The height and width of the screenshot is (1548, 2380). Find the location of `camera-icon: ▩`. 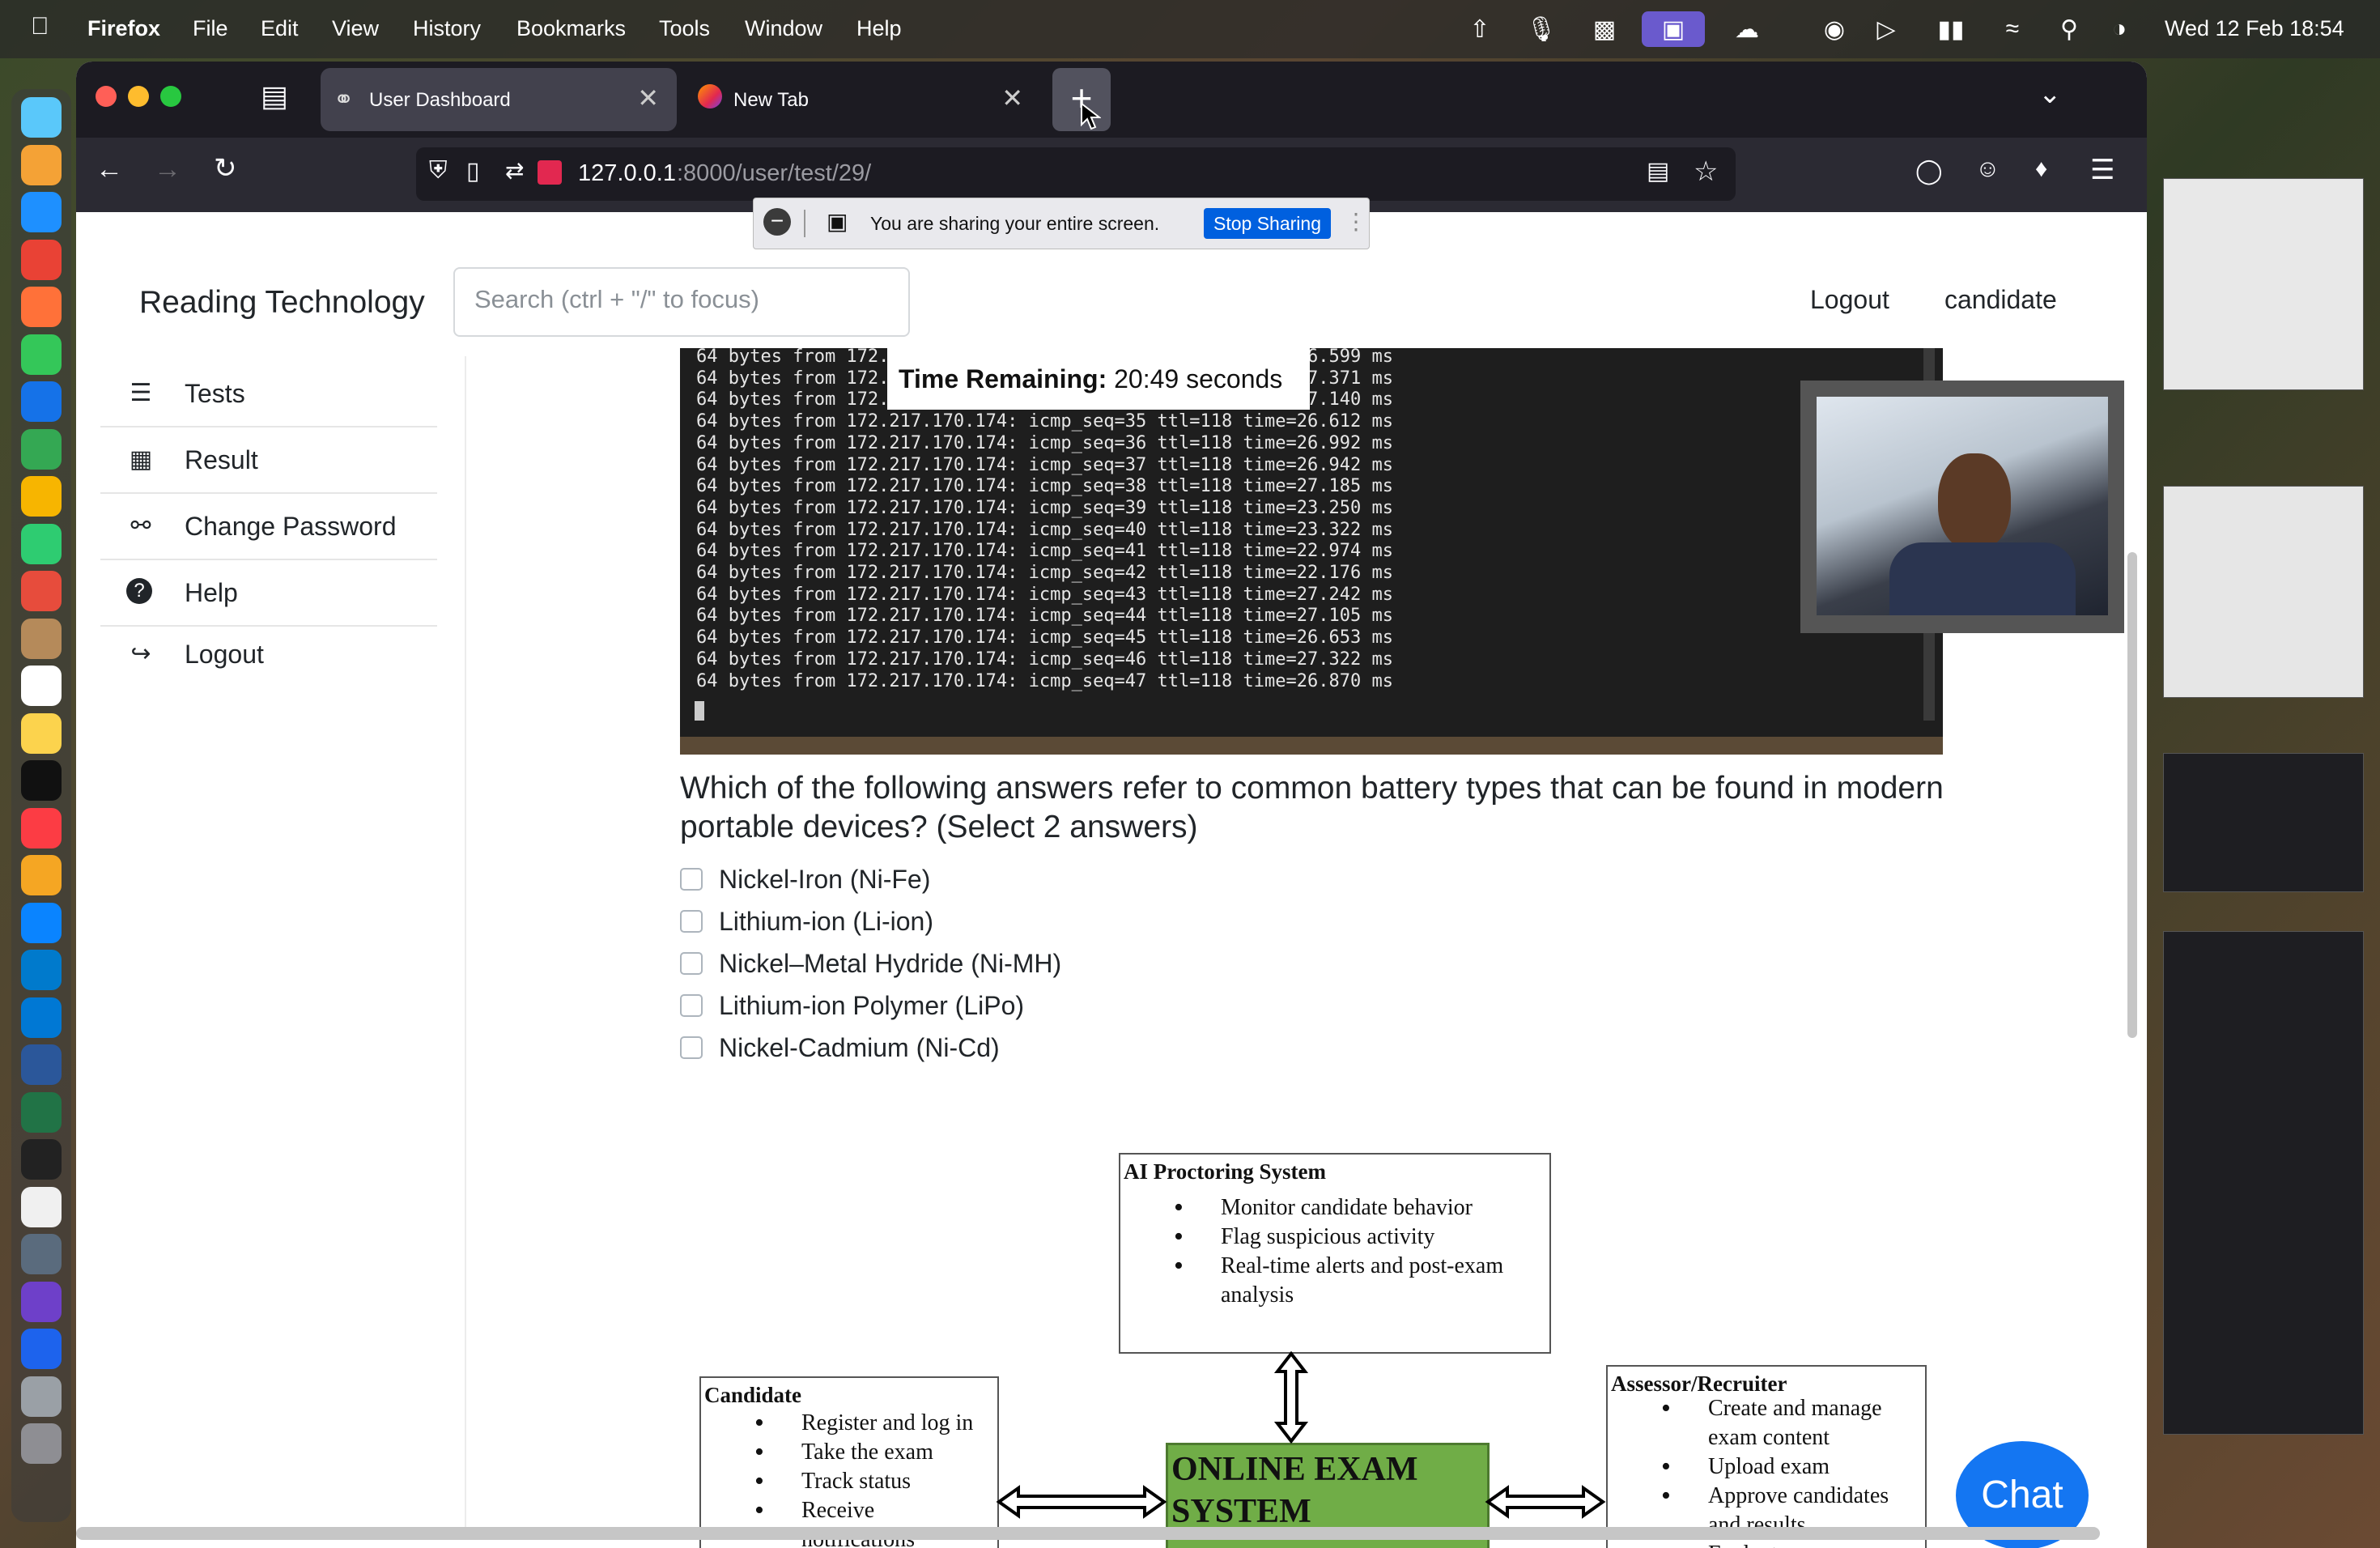

camera-icon: ▩ is located at coordinates (1604, 29).